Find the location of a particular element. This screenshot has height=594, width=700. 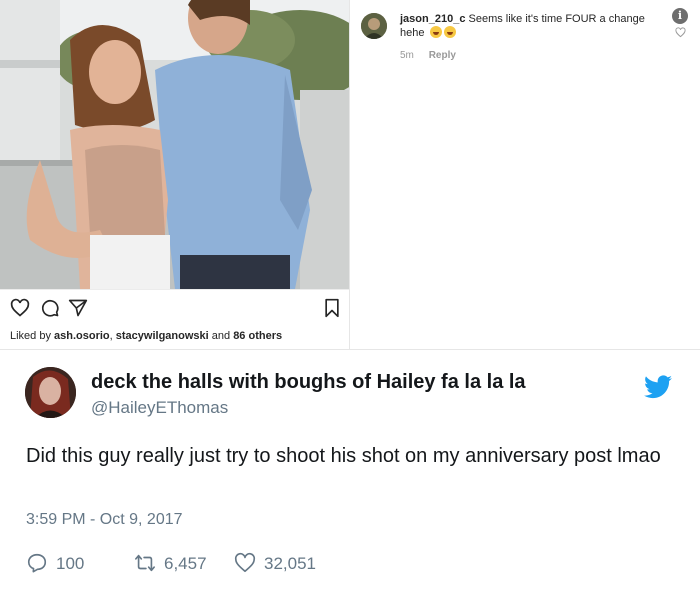

like-icon is located at coordinates (245, 562).